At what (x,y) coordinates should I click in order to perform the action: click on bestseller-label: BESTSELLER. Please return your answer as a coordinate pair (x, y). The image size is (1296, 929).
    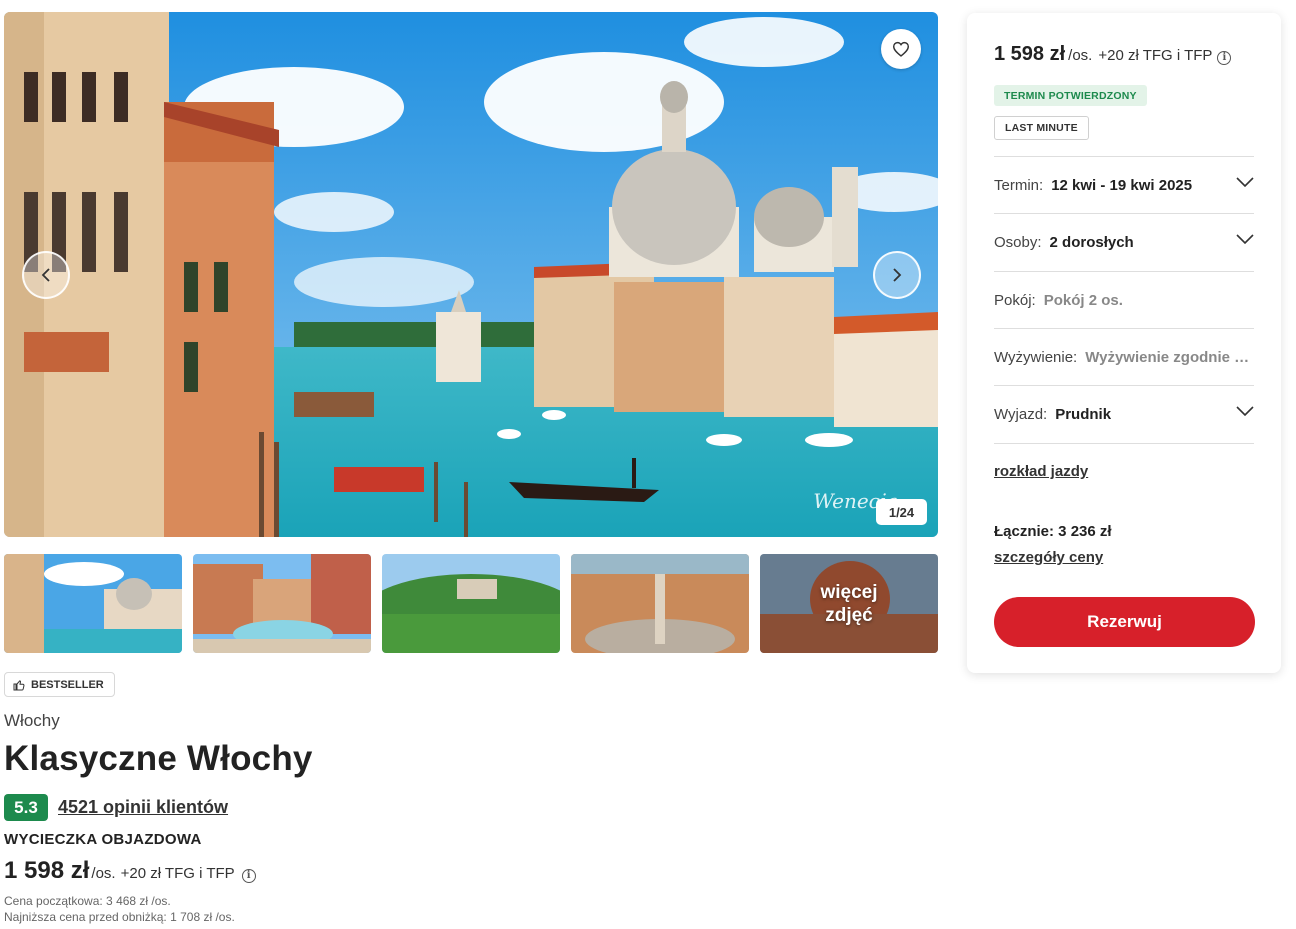
    Looking at the image, I should click on (67, 684).